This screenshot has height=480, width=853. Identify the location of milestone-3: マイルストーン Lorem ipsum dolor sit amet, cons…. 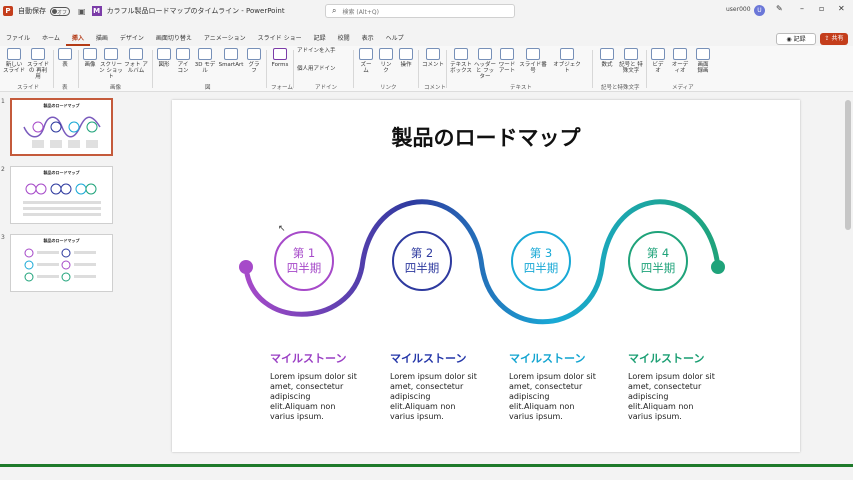
(564, 386).